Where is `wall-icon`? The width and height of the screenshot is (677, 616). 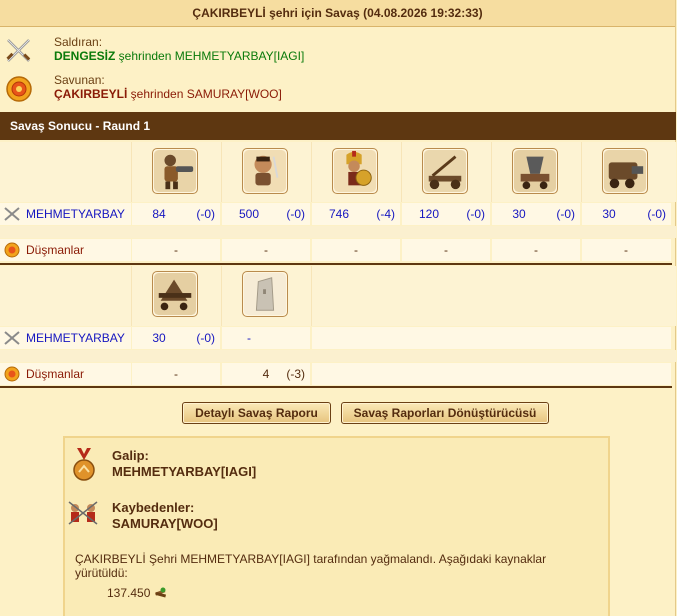
wall-icon is located at coordinates (265, 294).